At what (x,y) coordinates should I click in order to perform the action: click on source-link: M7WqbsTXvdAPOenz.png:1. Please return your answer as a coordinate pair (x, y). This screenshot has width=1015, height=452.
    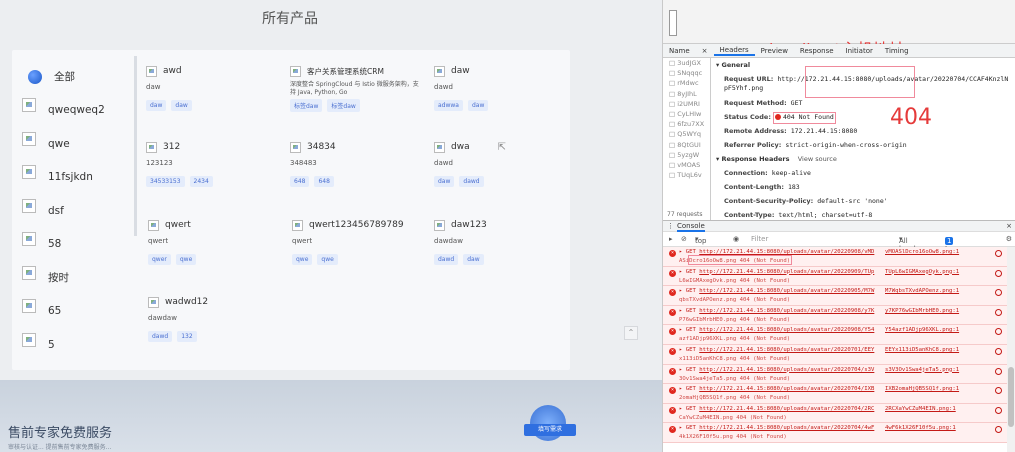
    Looking at the image, I should click on (922, 291).